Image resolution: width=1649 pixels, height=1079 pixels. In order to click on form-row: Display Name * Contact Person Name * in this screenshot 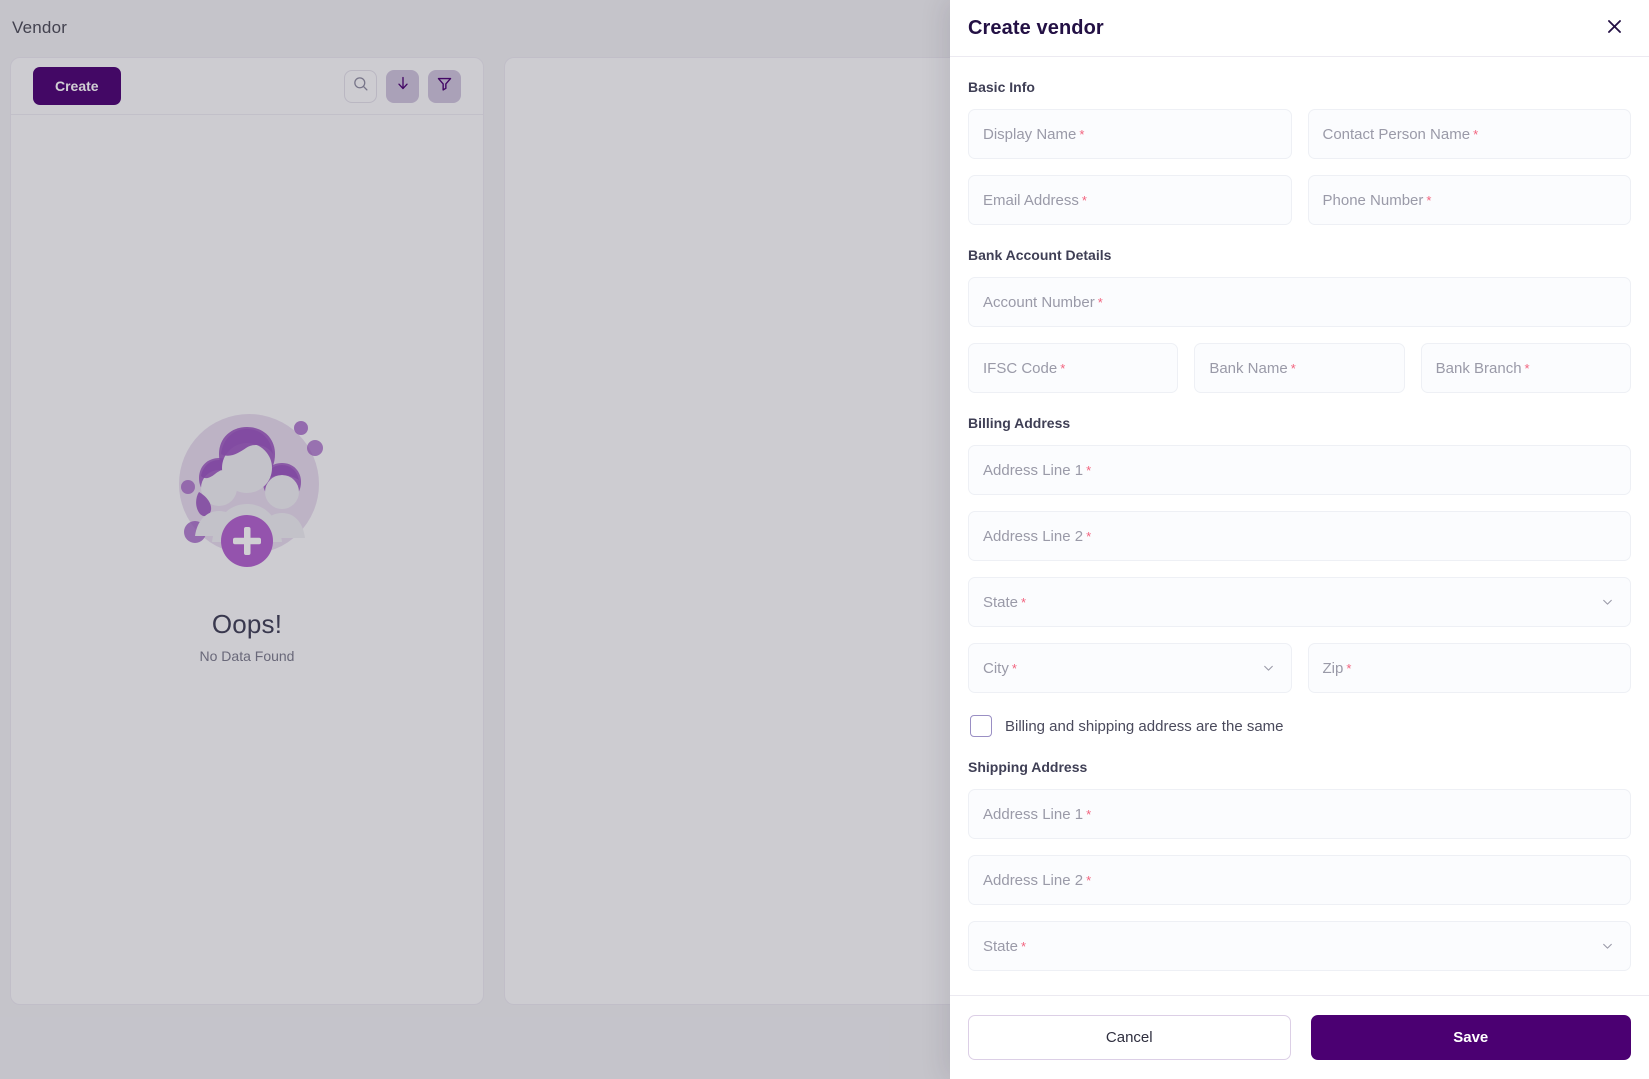, I will do `click(1299, 134)`.